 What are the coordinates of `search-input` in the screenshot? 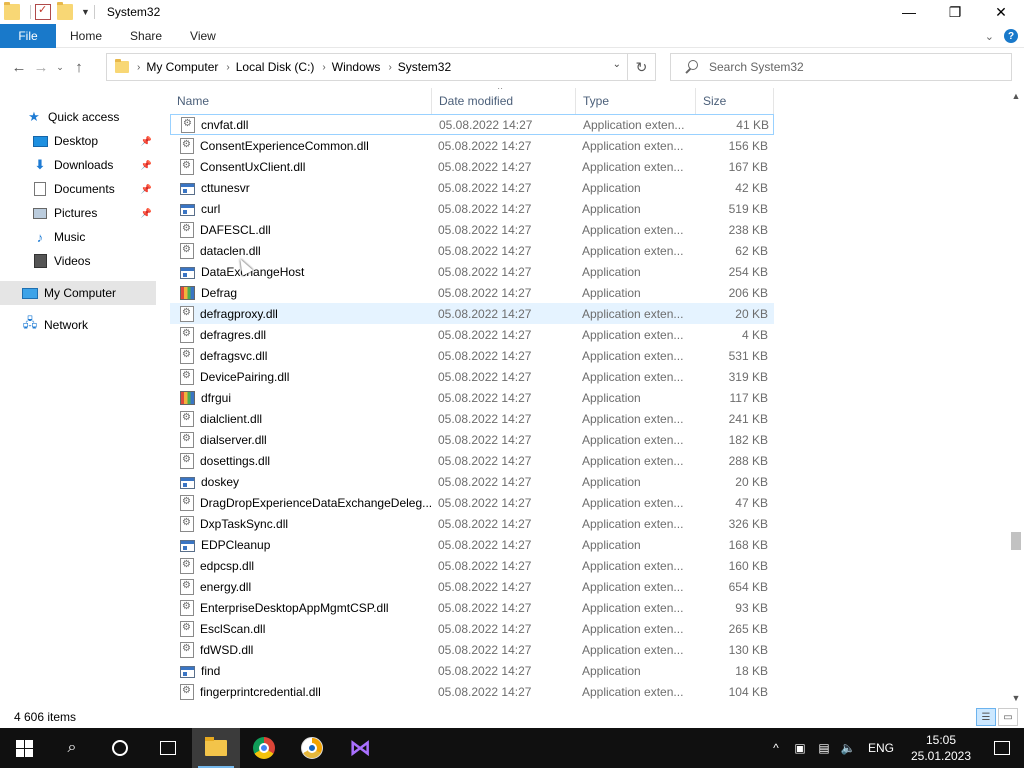 It's located at (854, 67).